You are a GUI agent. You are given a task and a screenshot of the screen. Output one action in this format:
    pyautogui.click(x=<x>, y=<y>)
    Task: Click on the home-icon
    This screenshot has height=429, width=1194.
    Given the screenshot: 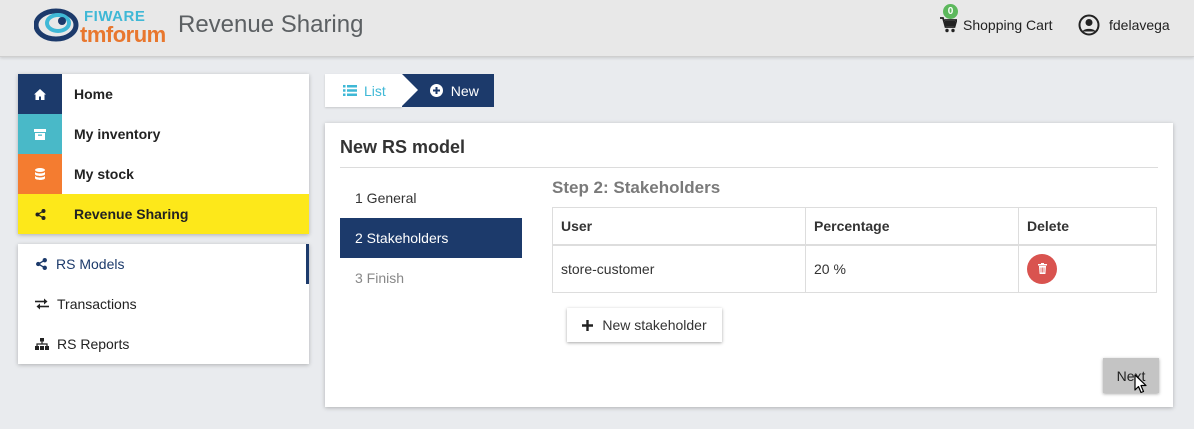 What is the action you would take?
    pyautogui.click(x=40, y=94)
    